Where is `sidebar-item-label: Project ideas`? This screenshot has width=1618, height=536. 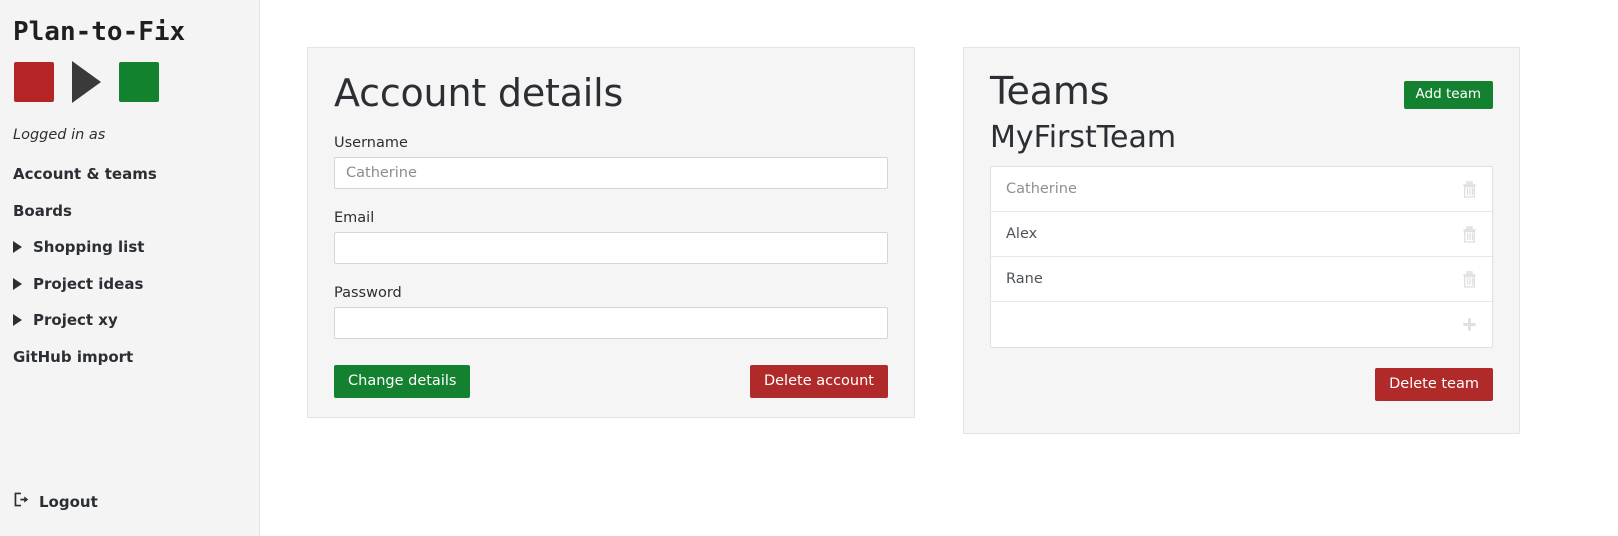
sidebar-item-label: Project ideas is located at coordinates (88, 283).